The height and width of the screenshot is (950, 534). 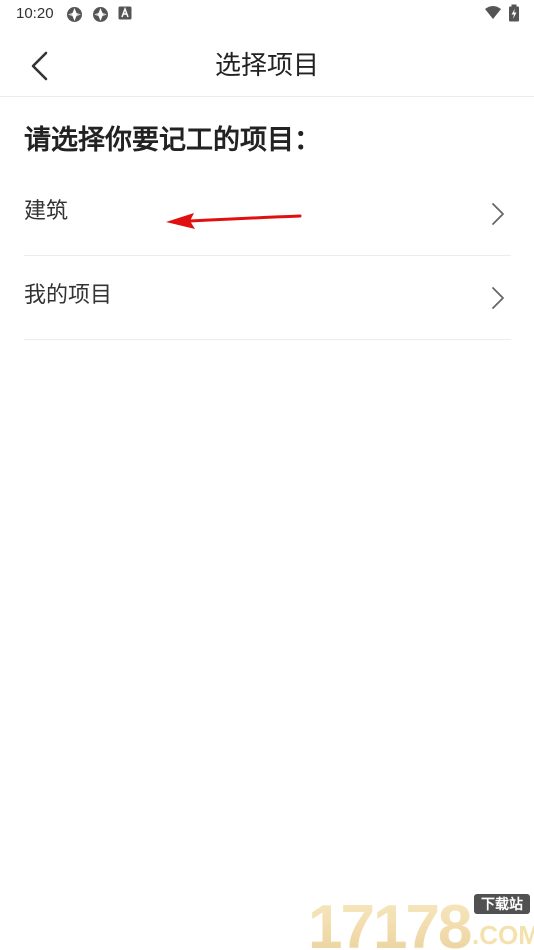 I want to click on page-title: 选择项目, so click(x=266, y=66).